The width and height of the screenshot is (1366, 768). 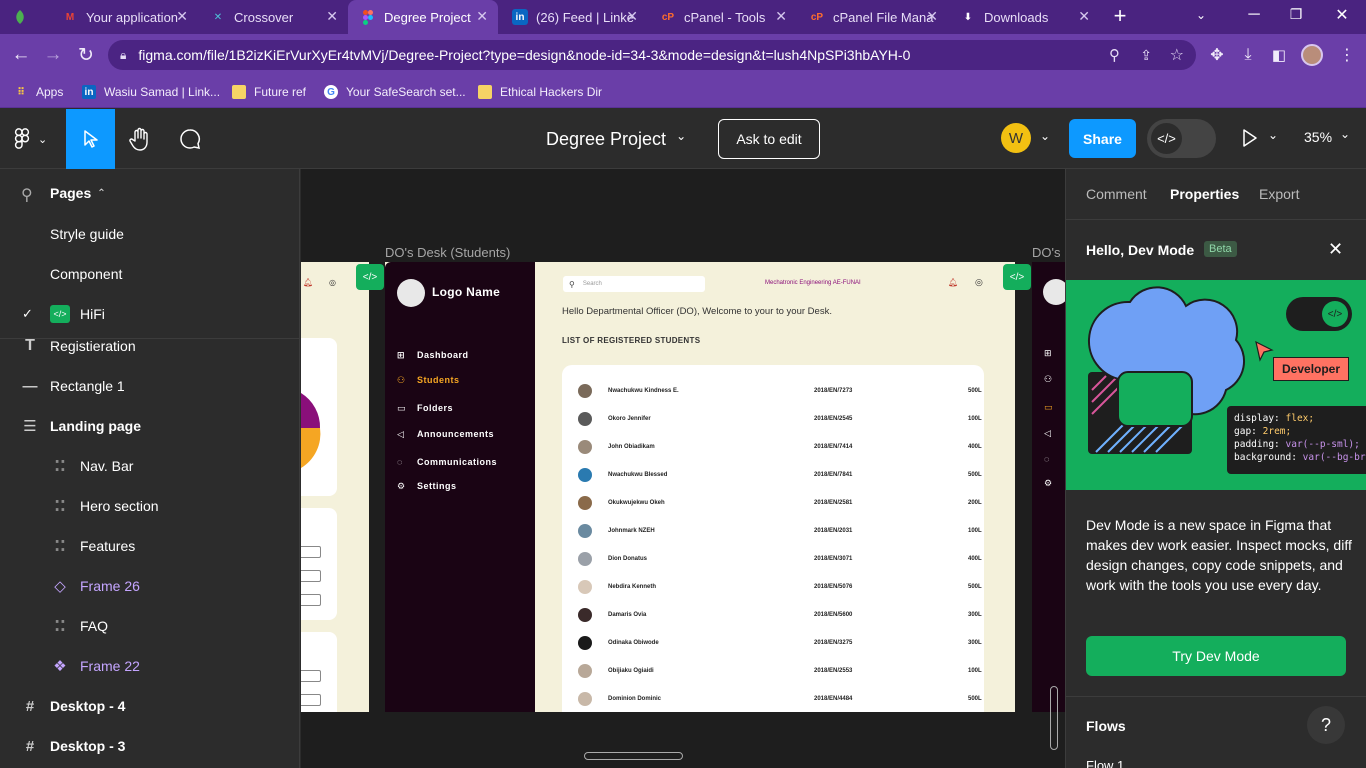 I want to click on table-row: Dominion Dominic 2018/EN/4484 500L, so click(x=788, y=698).